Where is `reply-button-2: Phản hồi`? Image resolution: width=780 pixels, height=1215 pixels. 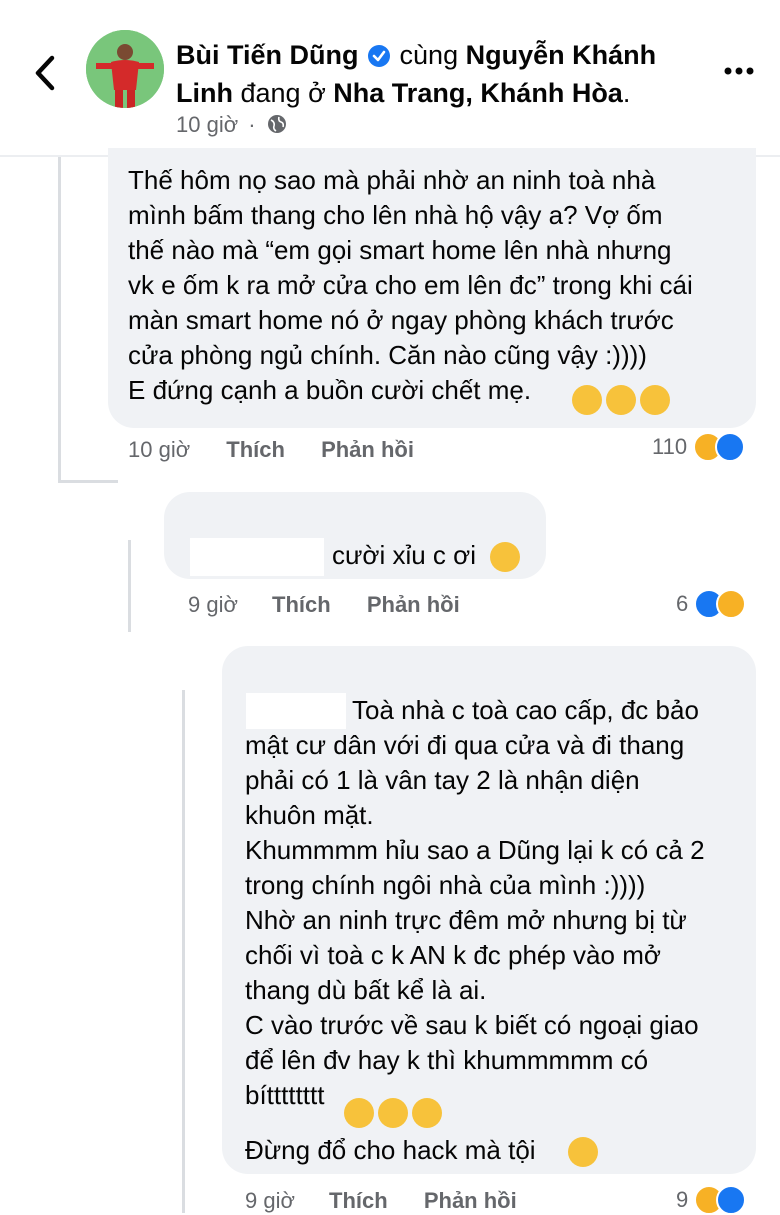
reply-button-2: Phản hồi is located at coordinates (413, 605).